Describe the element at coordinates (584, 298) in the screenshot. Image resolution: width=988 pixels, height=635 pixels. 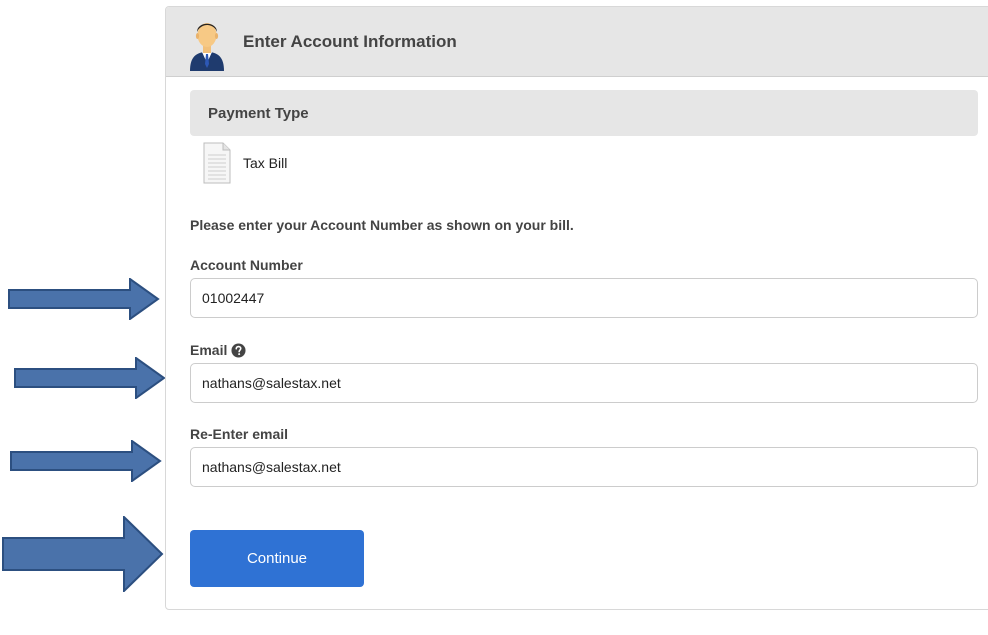
I see `account-number-input` at that location.